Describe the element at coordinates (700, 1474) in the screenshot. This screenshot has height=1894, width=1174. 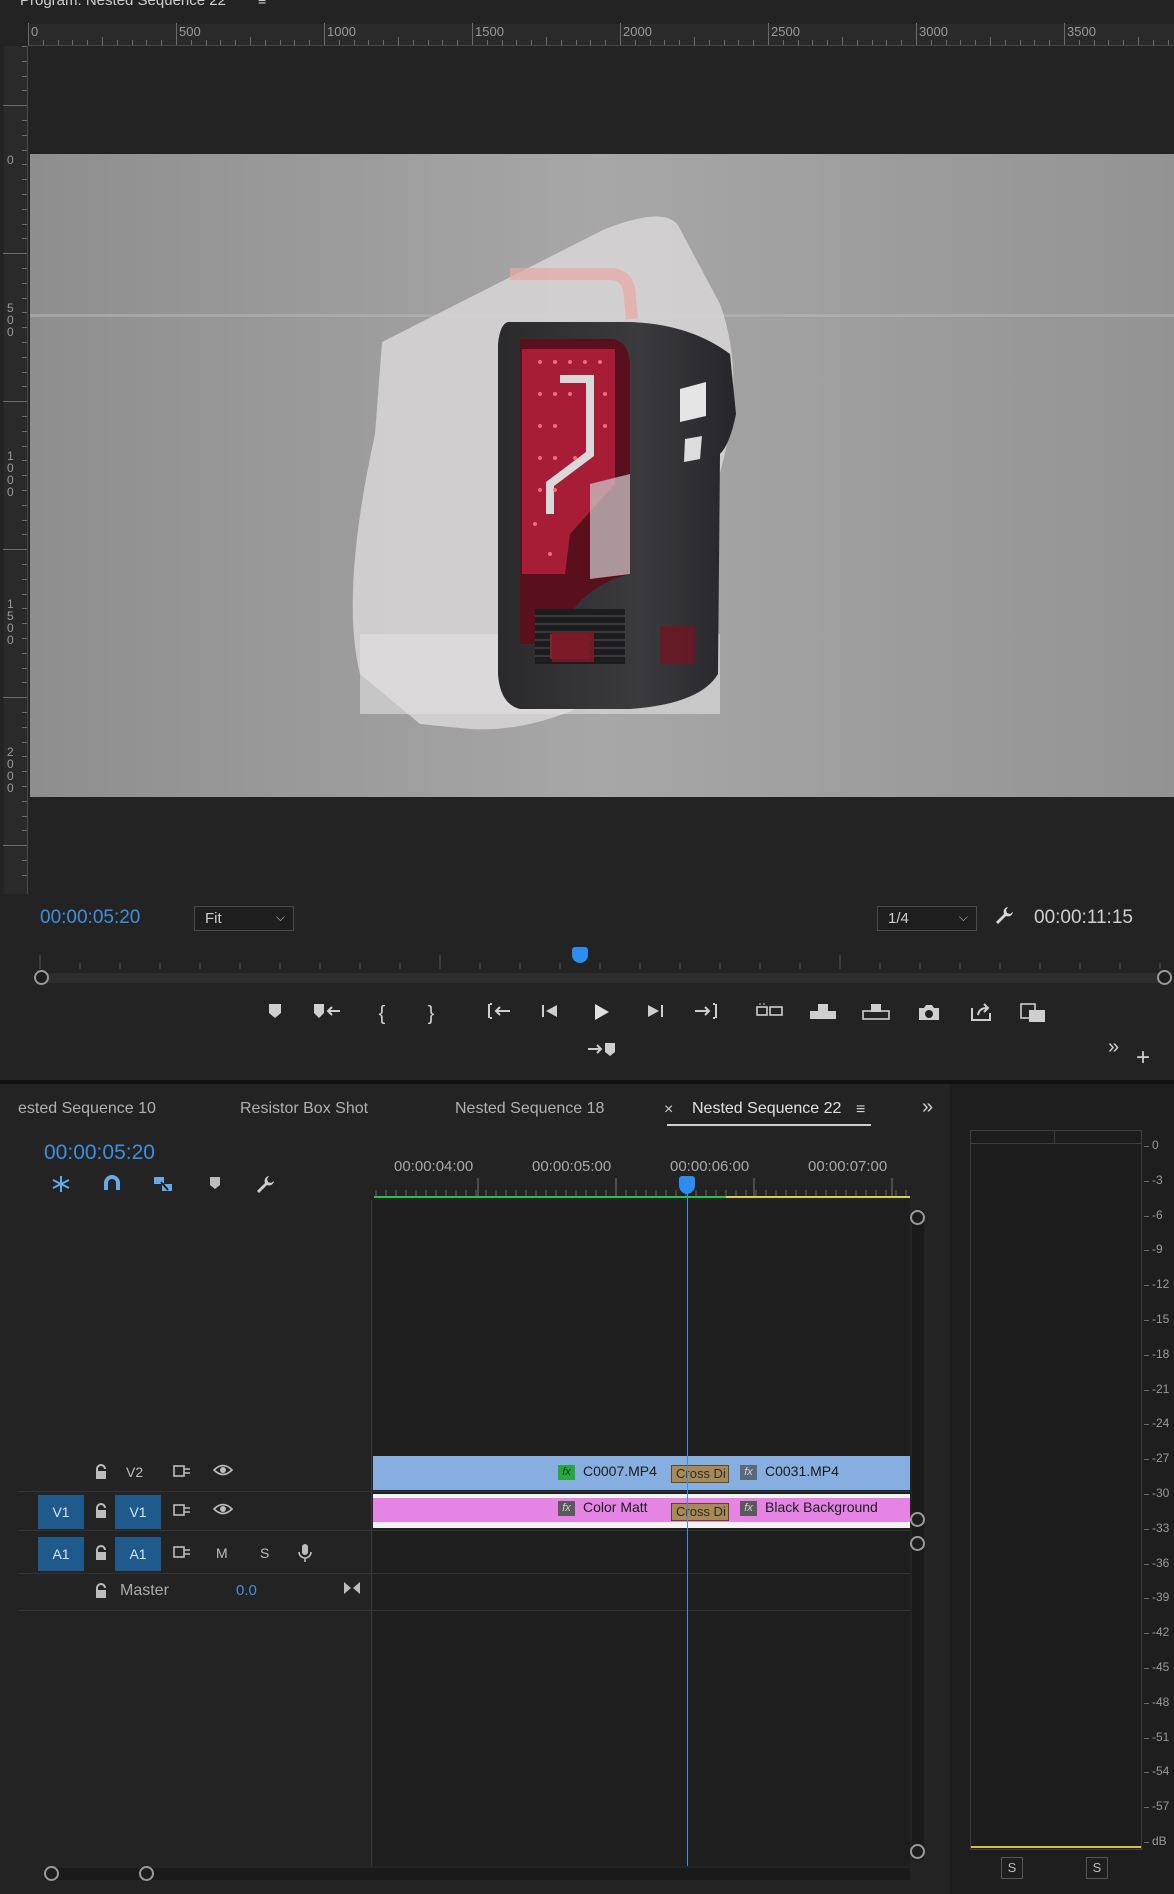
I see `cross-dissolve-transition-v2: Cross Di` at that location.